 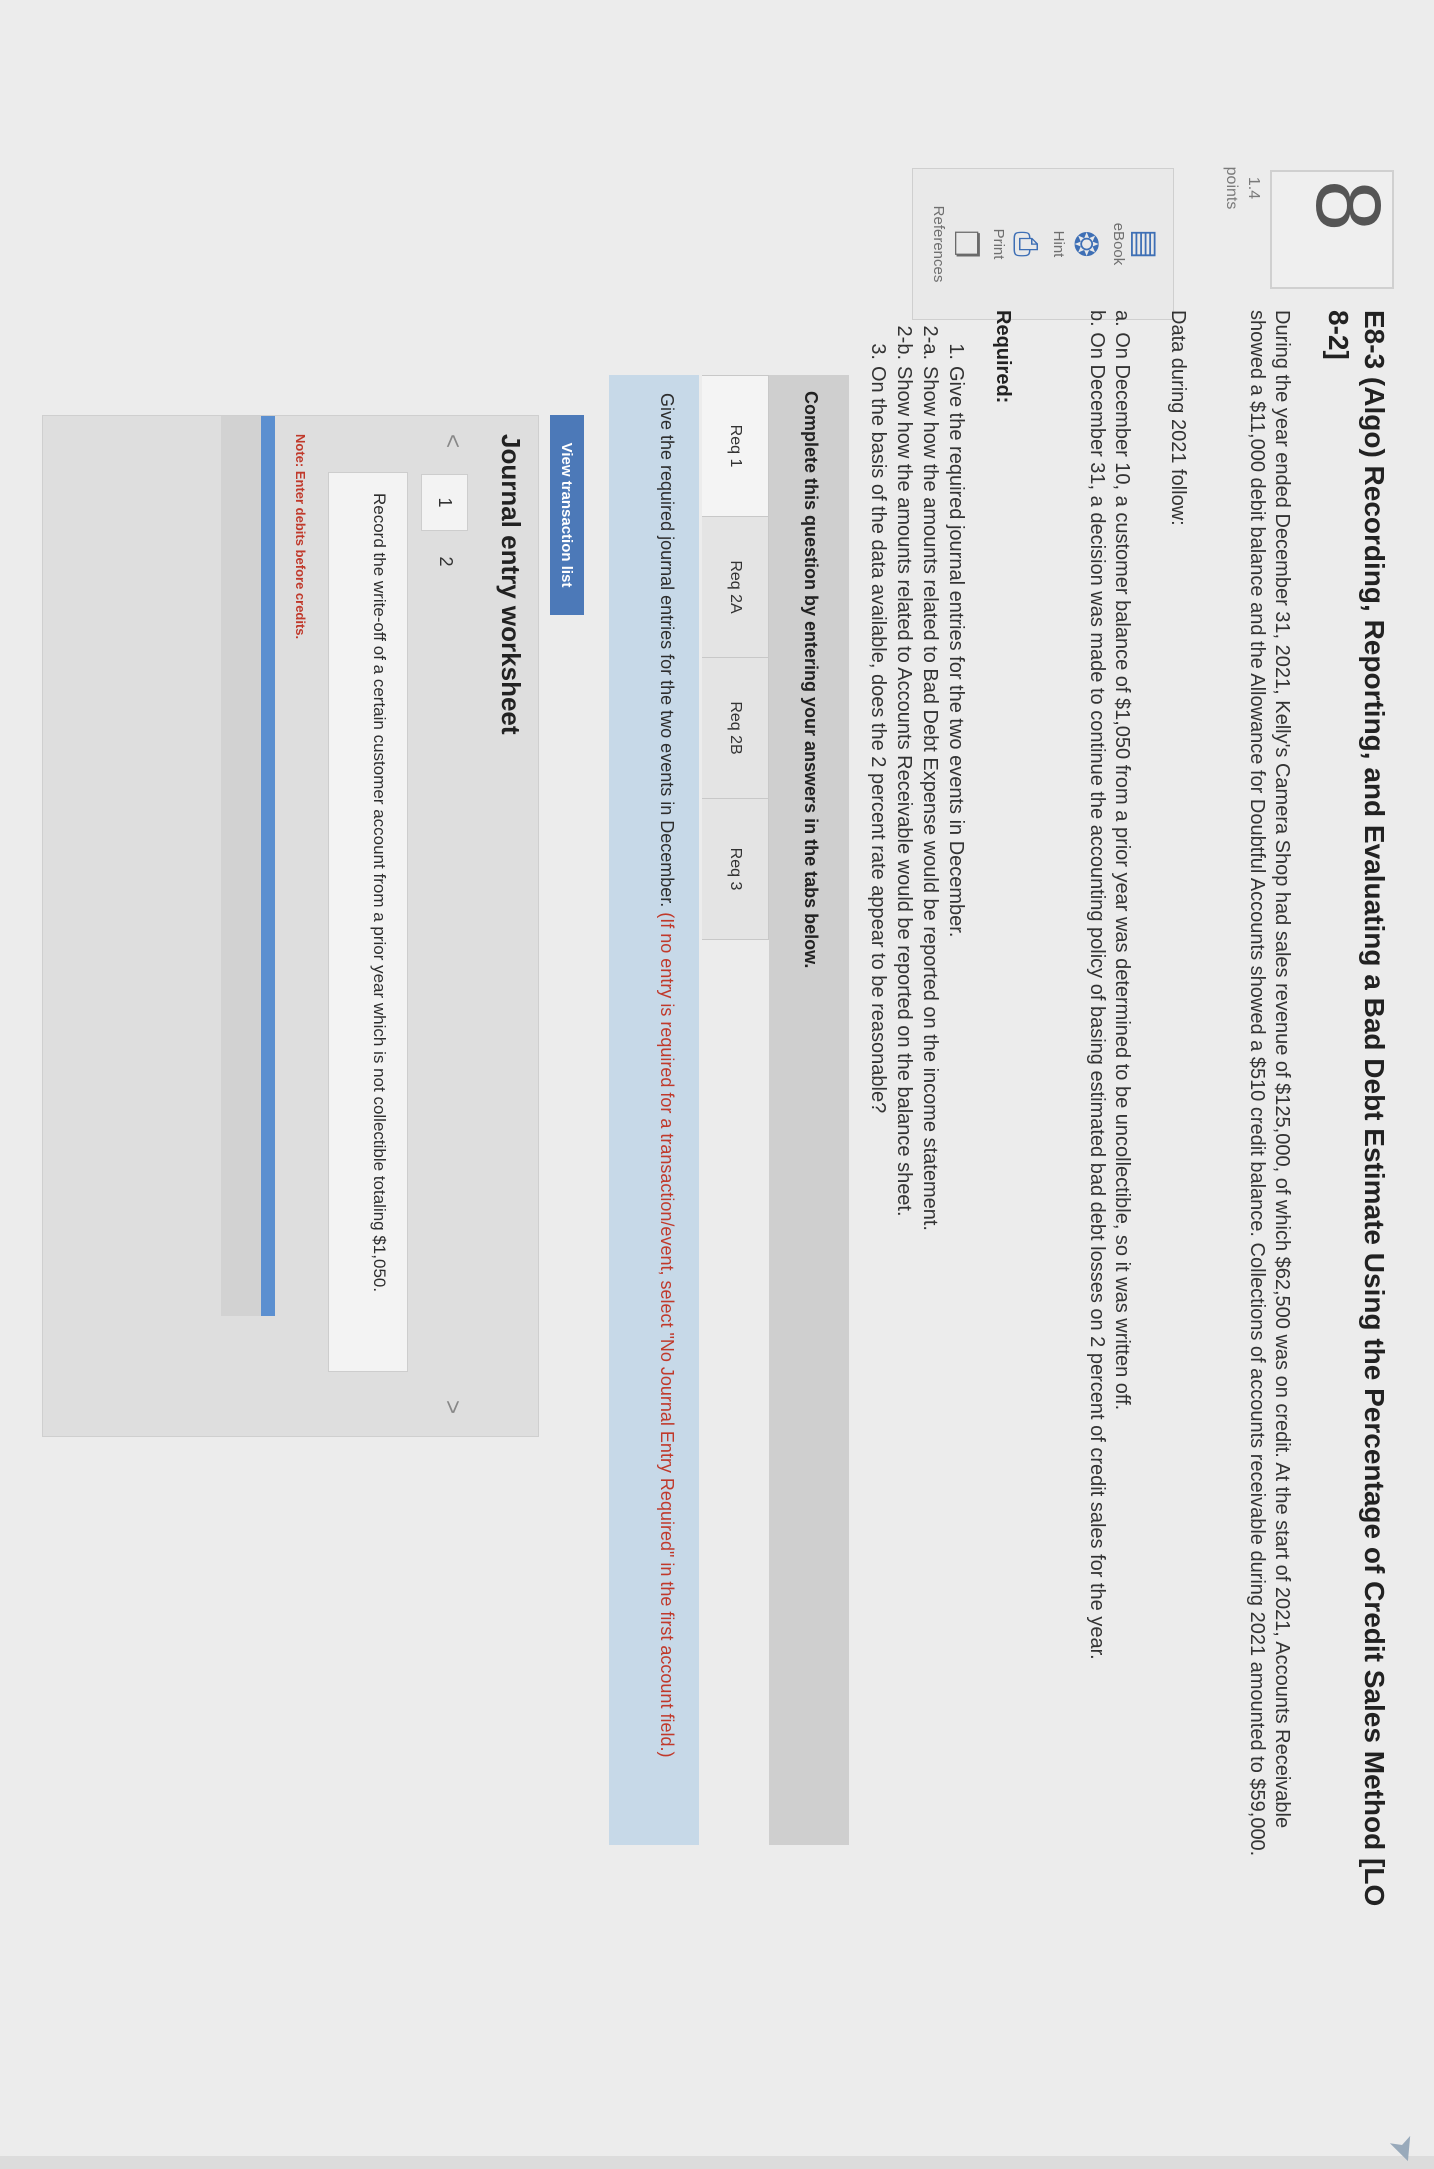 I want to click on print-button: ⎙ Print, so click(x=1017, y=244).